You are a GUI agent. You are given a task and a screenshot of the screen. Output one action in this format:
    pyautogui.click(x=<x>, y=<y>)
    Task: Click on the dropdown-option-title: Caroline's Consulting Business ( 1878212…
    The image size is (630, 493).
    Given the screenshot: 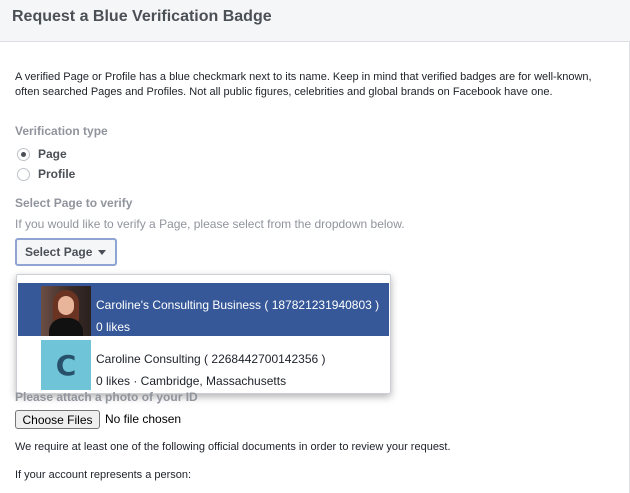 What is the action you would take?
    pyautogui.click(x=238, y=305)
    